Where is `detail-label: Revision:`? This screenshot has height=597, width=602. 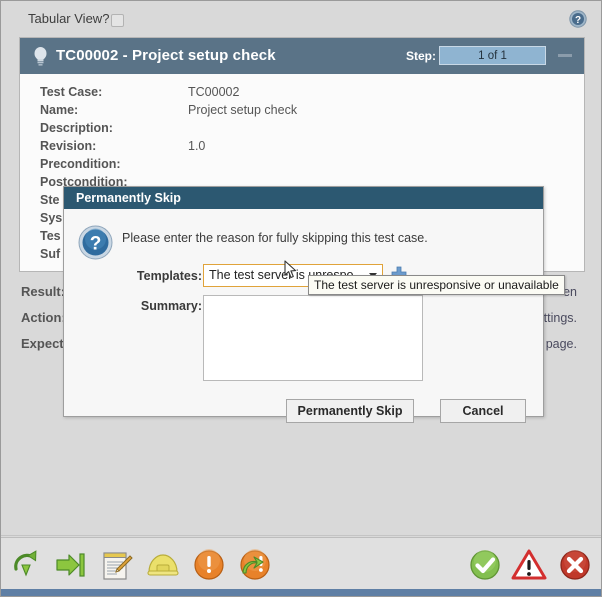
detail-label: Revision: is located at coordinates (68, 146).